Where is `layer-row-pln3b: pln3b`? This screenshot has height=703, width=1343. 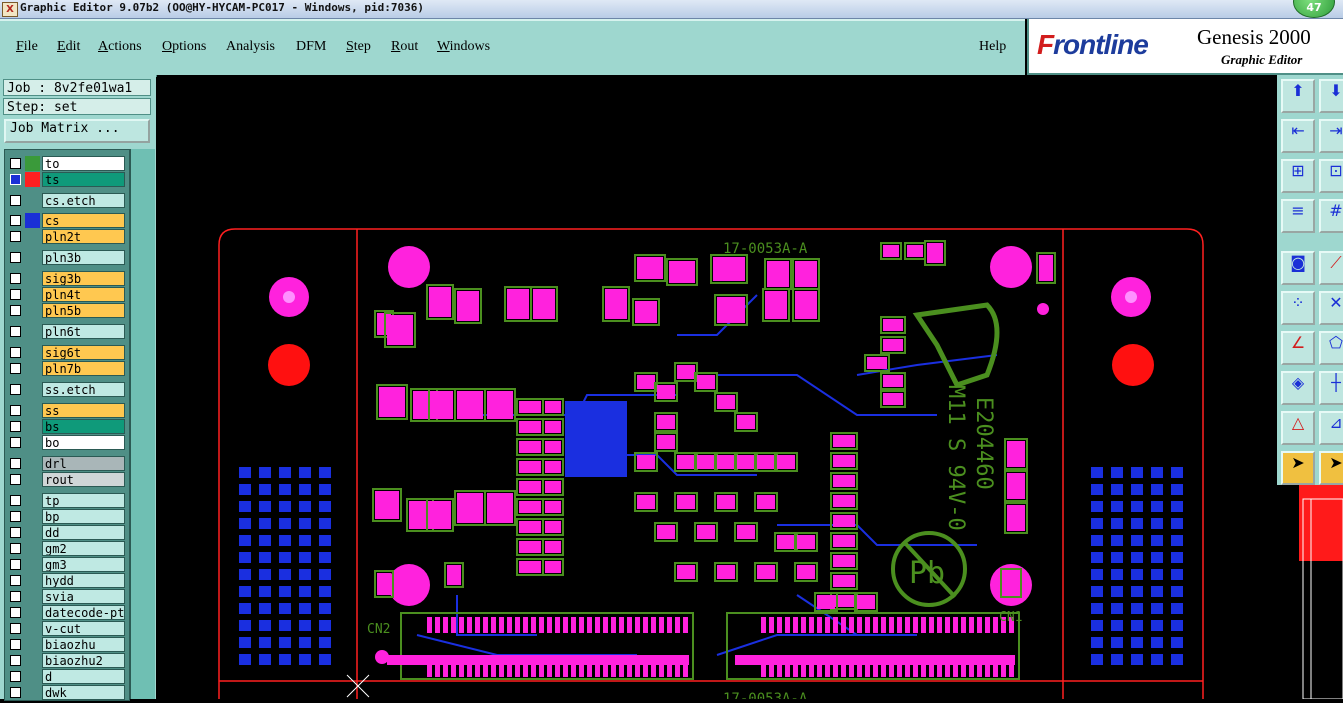 layer-row-pln3b: pln3b is located at coordinates (67, 257).